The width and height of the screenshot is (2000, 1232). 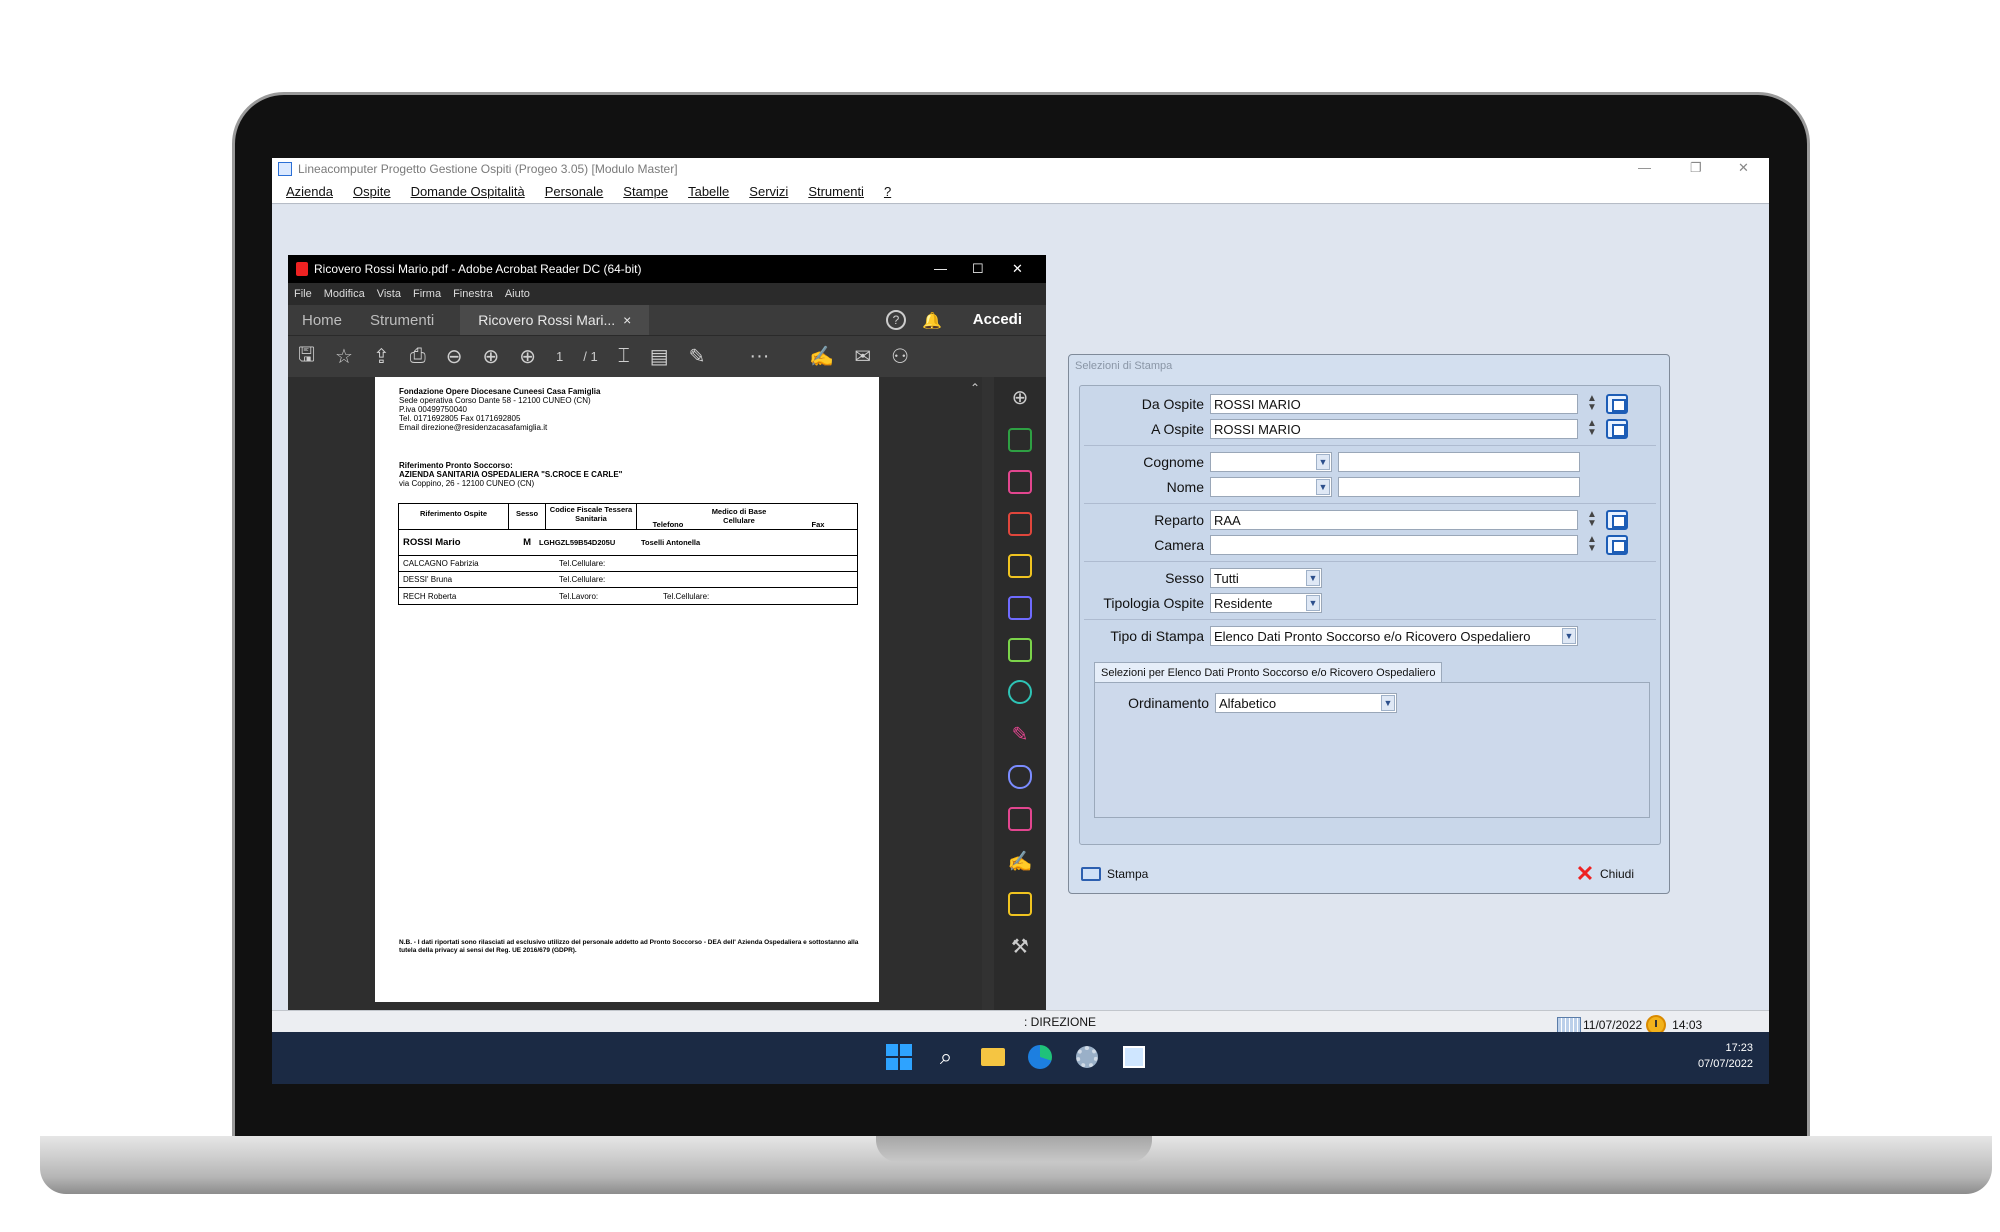 I want to click on divider, so click(x=1370, y=561).